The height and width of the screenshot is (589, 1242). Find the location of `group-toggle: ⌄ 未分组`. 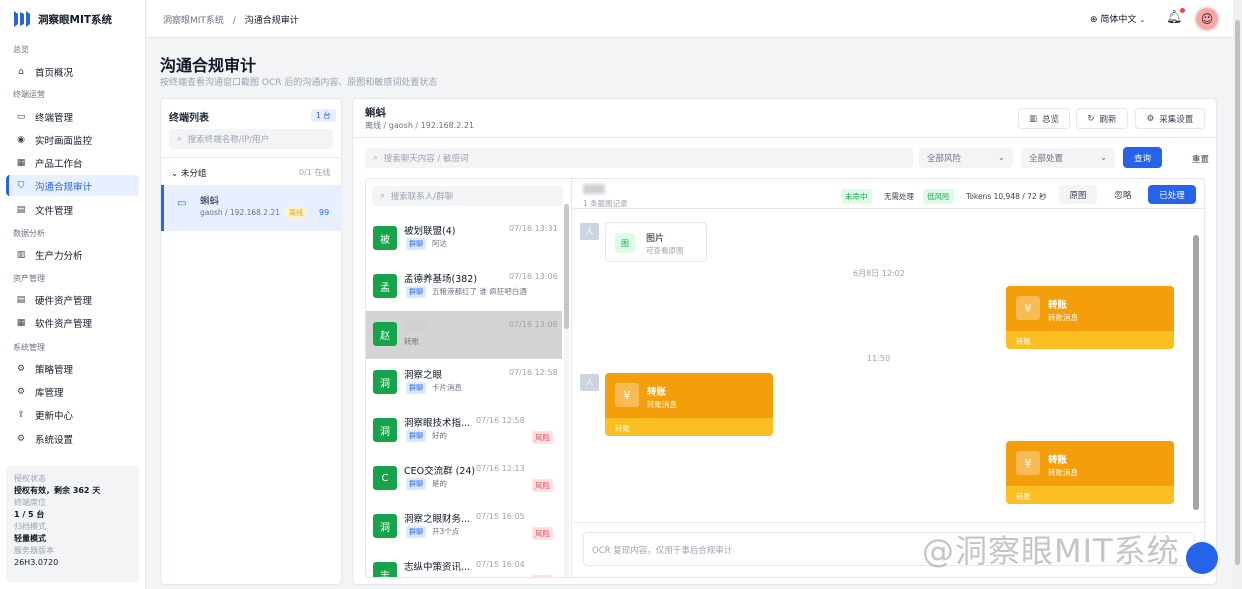

group-toggle: ⌄ 未分组 is located at coordinates (188, 173).